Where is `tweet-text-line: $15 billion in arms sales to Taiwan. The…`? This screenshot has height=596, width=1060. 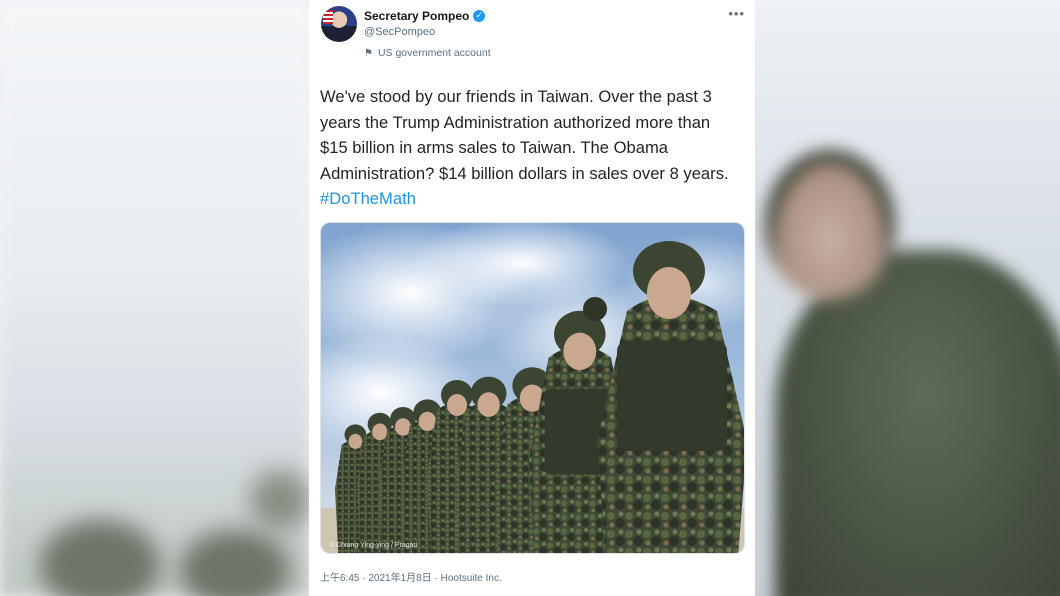 tweet-text-line: $15 billion in arms sales to Taiwan. The… is located at coordinates (494, 147).